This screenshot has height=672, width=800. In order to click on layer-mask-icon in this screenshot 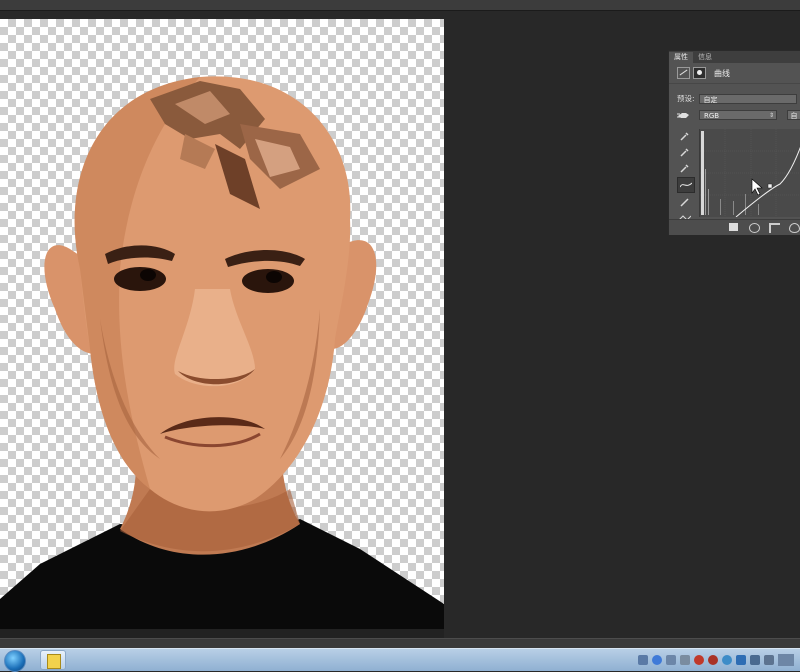, I will do `click(699, 73)`.